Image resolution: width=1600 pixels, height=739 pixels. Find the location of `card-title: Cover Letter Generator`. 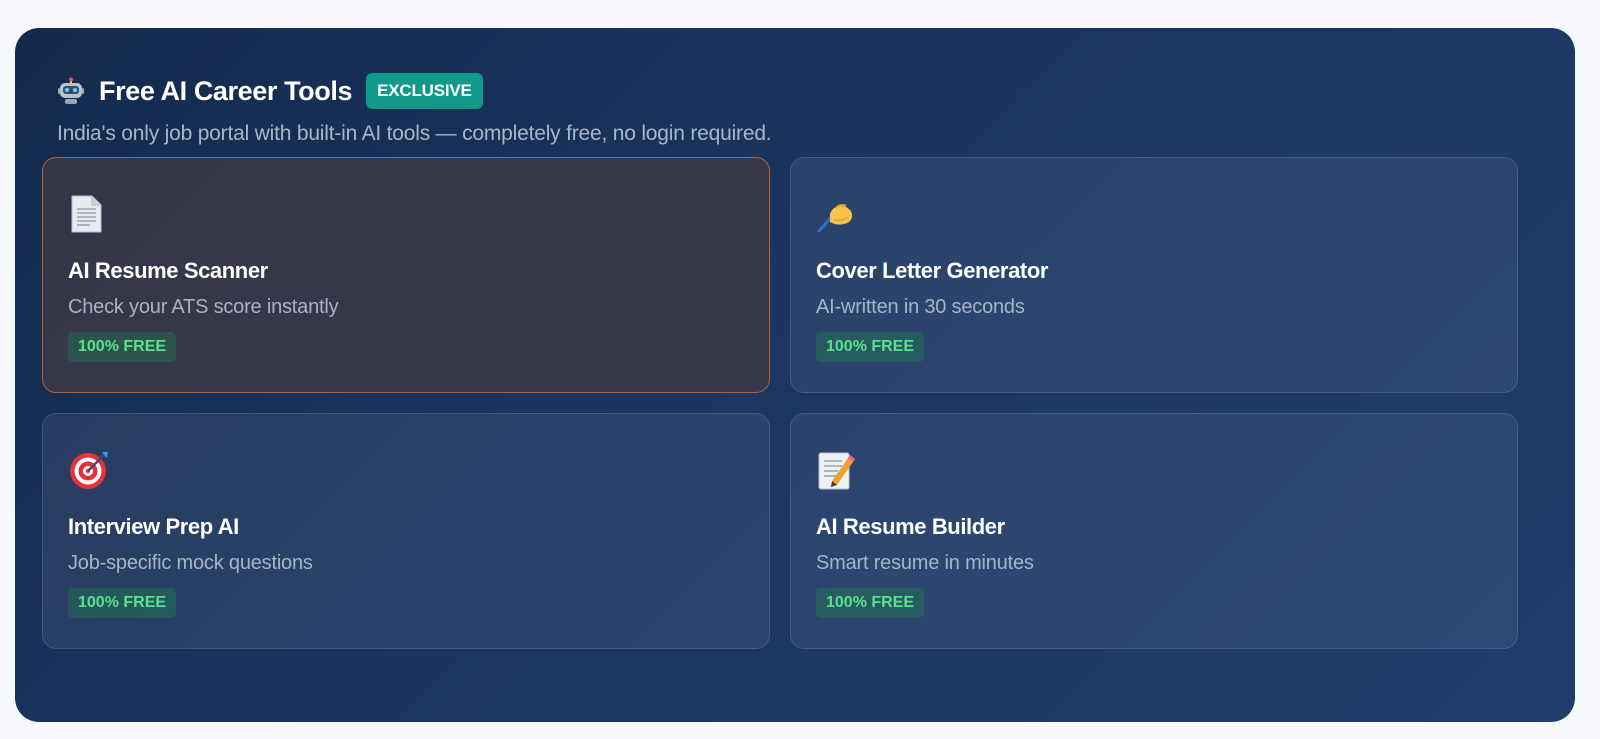

card-title: Cover Letter Generator is located at coordinates (932, 270).